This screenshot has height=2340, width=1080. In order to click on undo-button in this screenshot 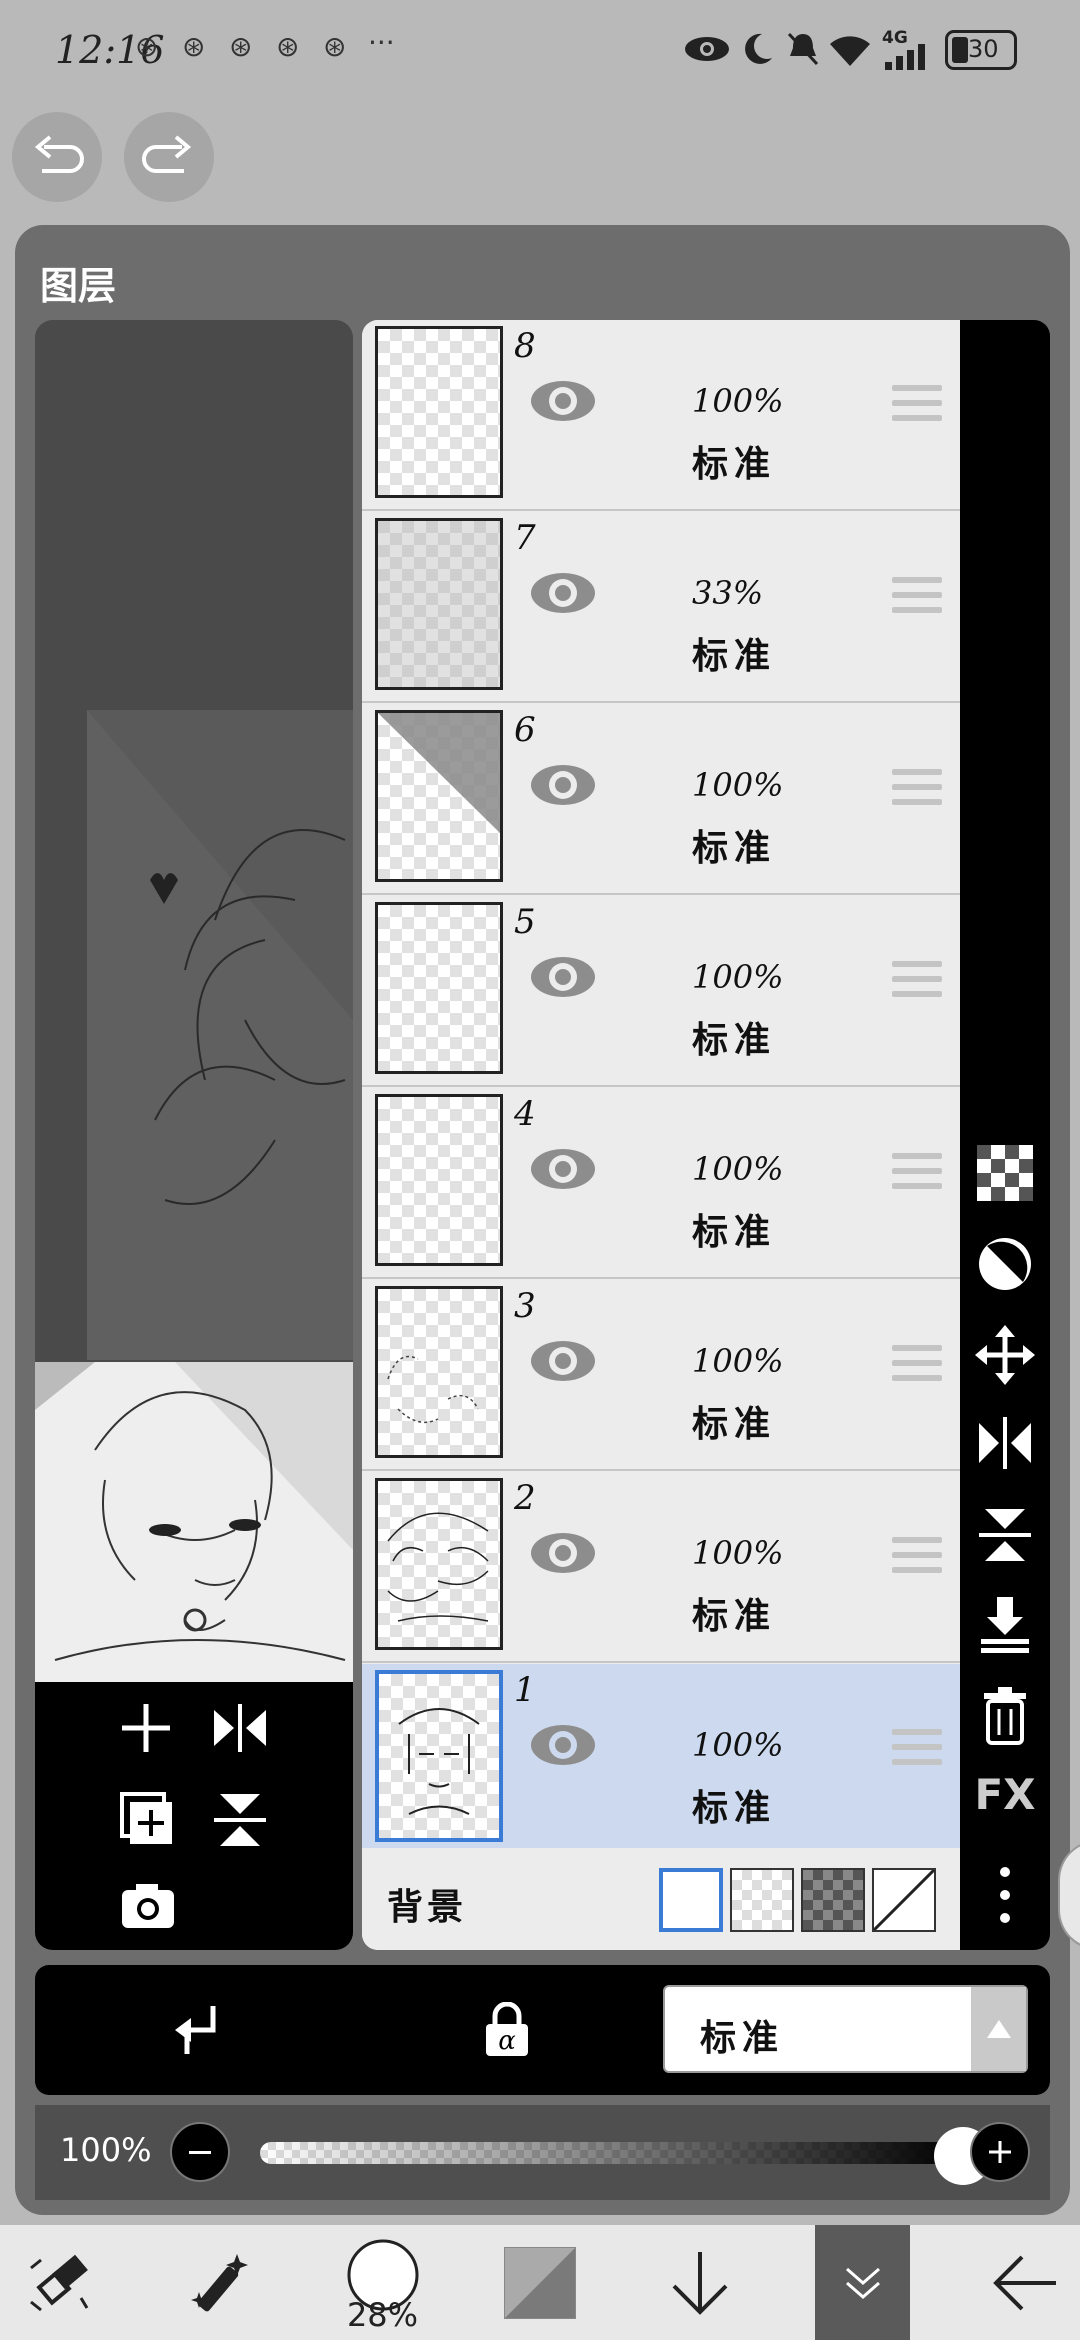, I will do `click(57, 157)`.